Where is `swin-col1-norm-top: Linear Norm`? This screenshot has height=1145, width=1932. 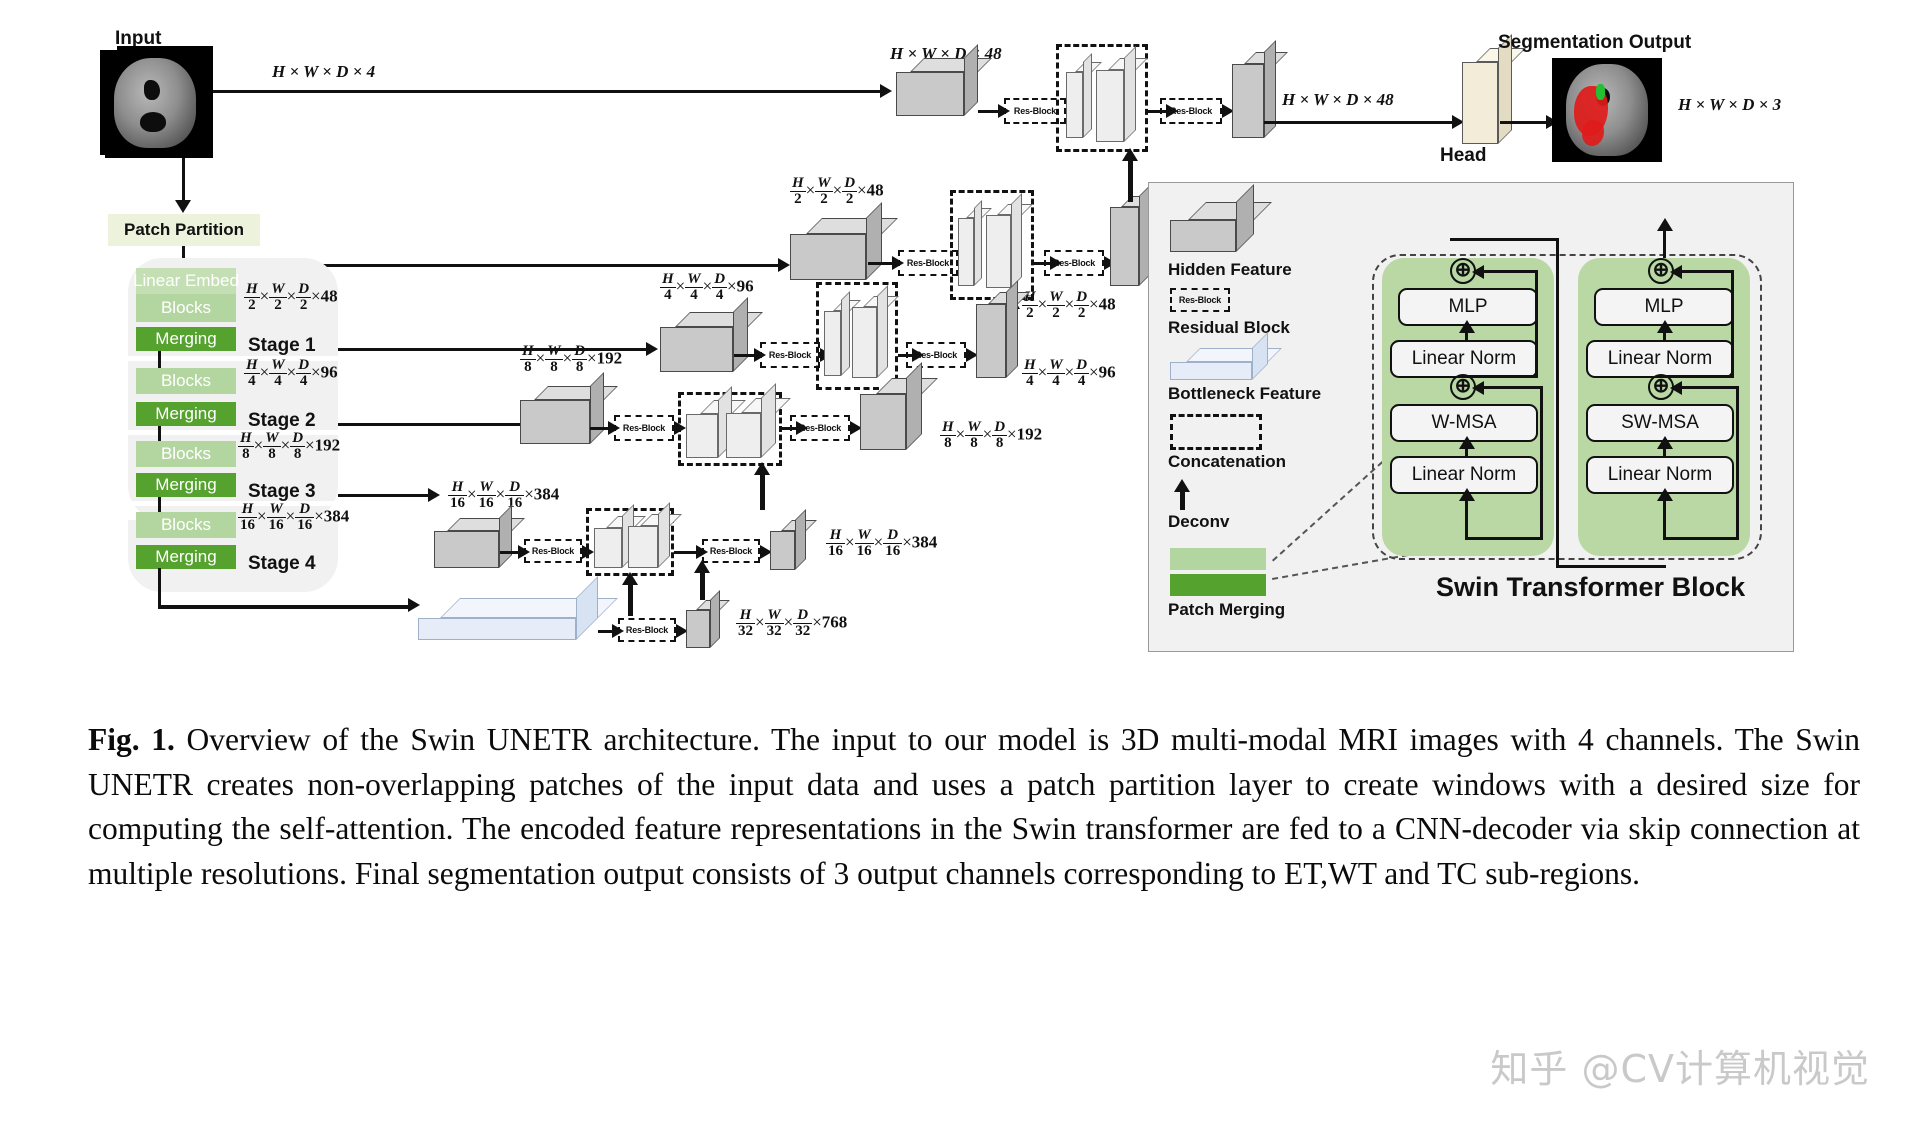
swin-col1-norm-top: Linear Norm is located at coordinates (1464, 359).